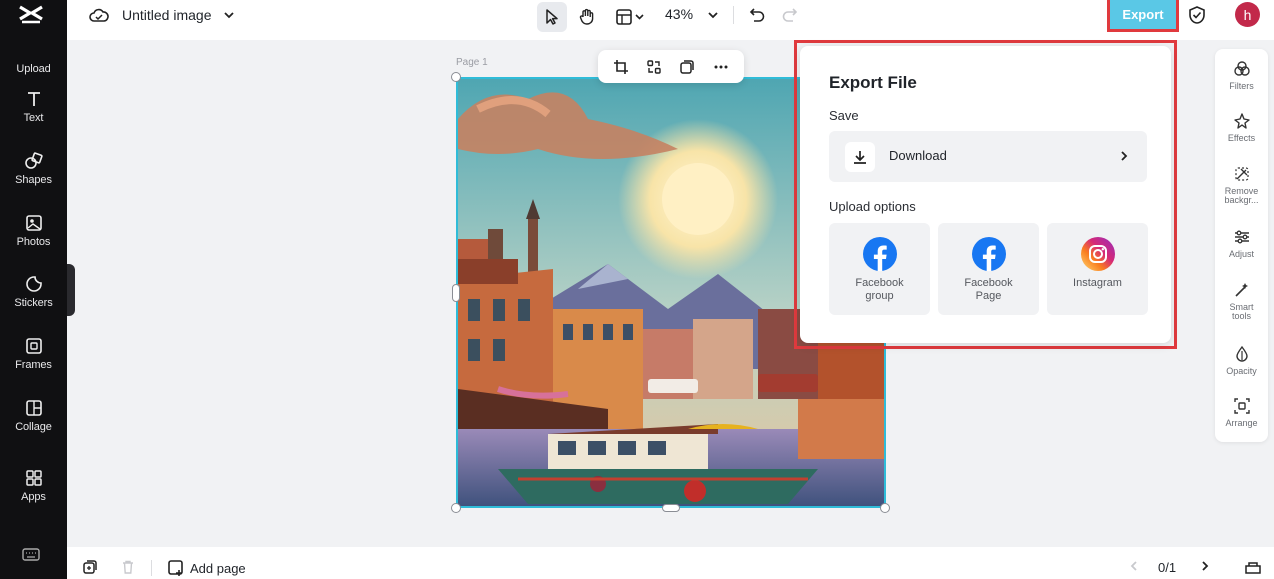  Describe the element at coordinates (34, 50) in the screenshot. I see `upload-icon` at that location.